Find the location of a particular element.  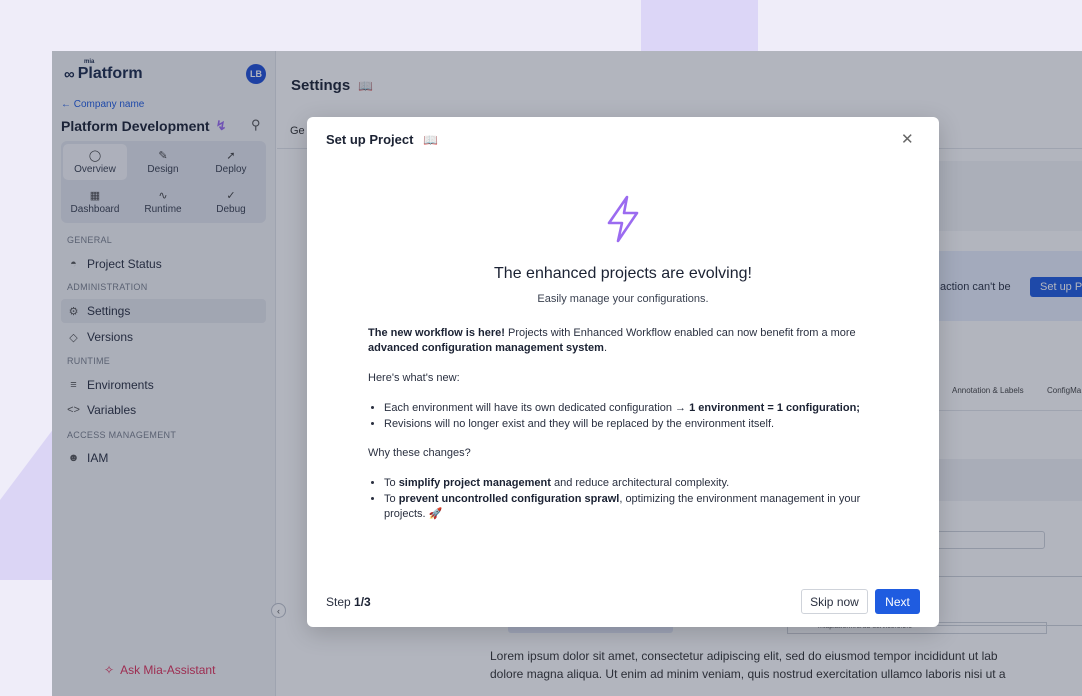

modal-title: Set up Project 📖 is located at coordinates (382, 139).